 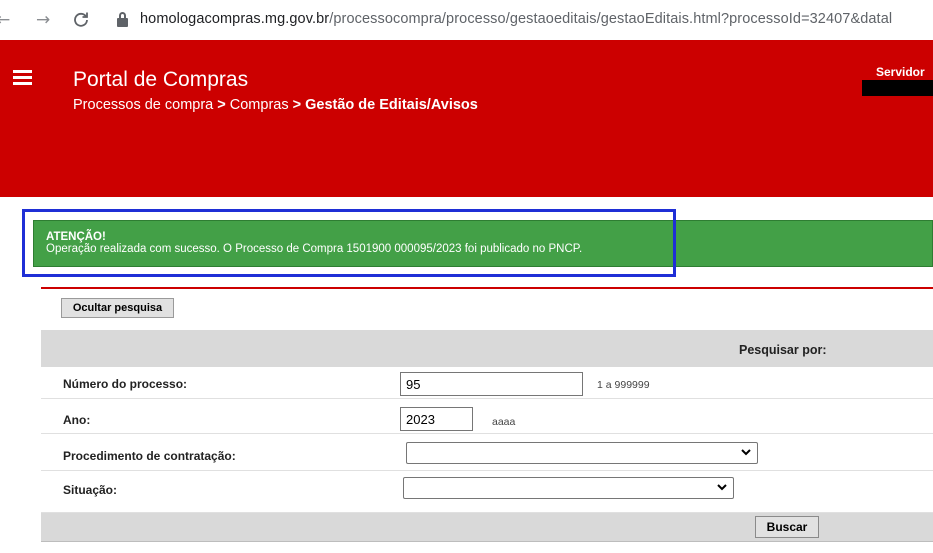 What do you see at coordinates (125, 384) in the screenshot?
I see `numero-processo-label: Número do processo:` at bounding box center [125, 384].